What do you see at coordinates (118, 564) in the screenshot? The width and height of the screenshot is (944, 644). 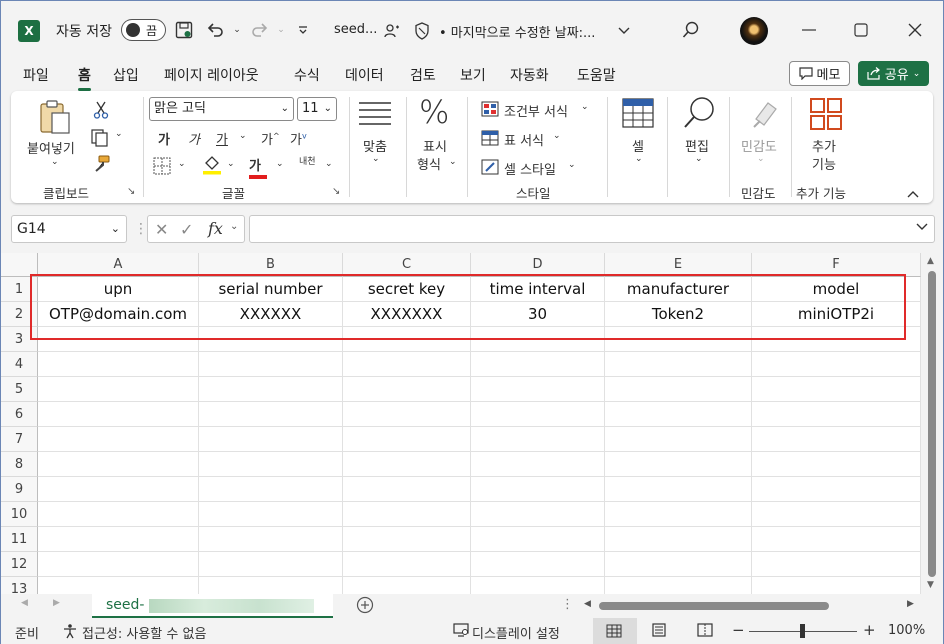 I see `cell-a12` at bounding box center [118, 564].